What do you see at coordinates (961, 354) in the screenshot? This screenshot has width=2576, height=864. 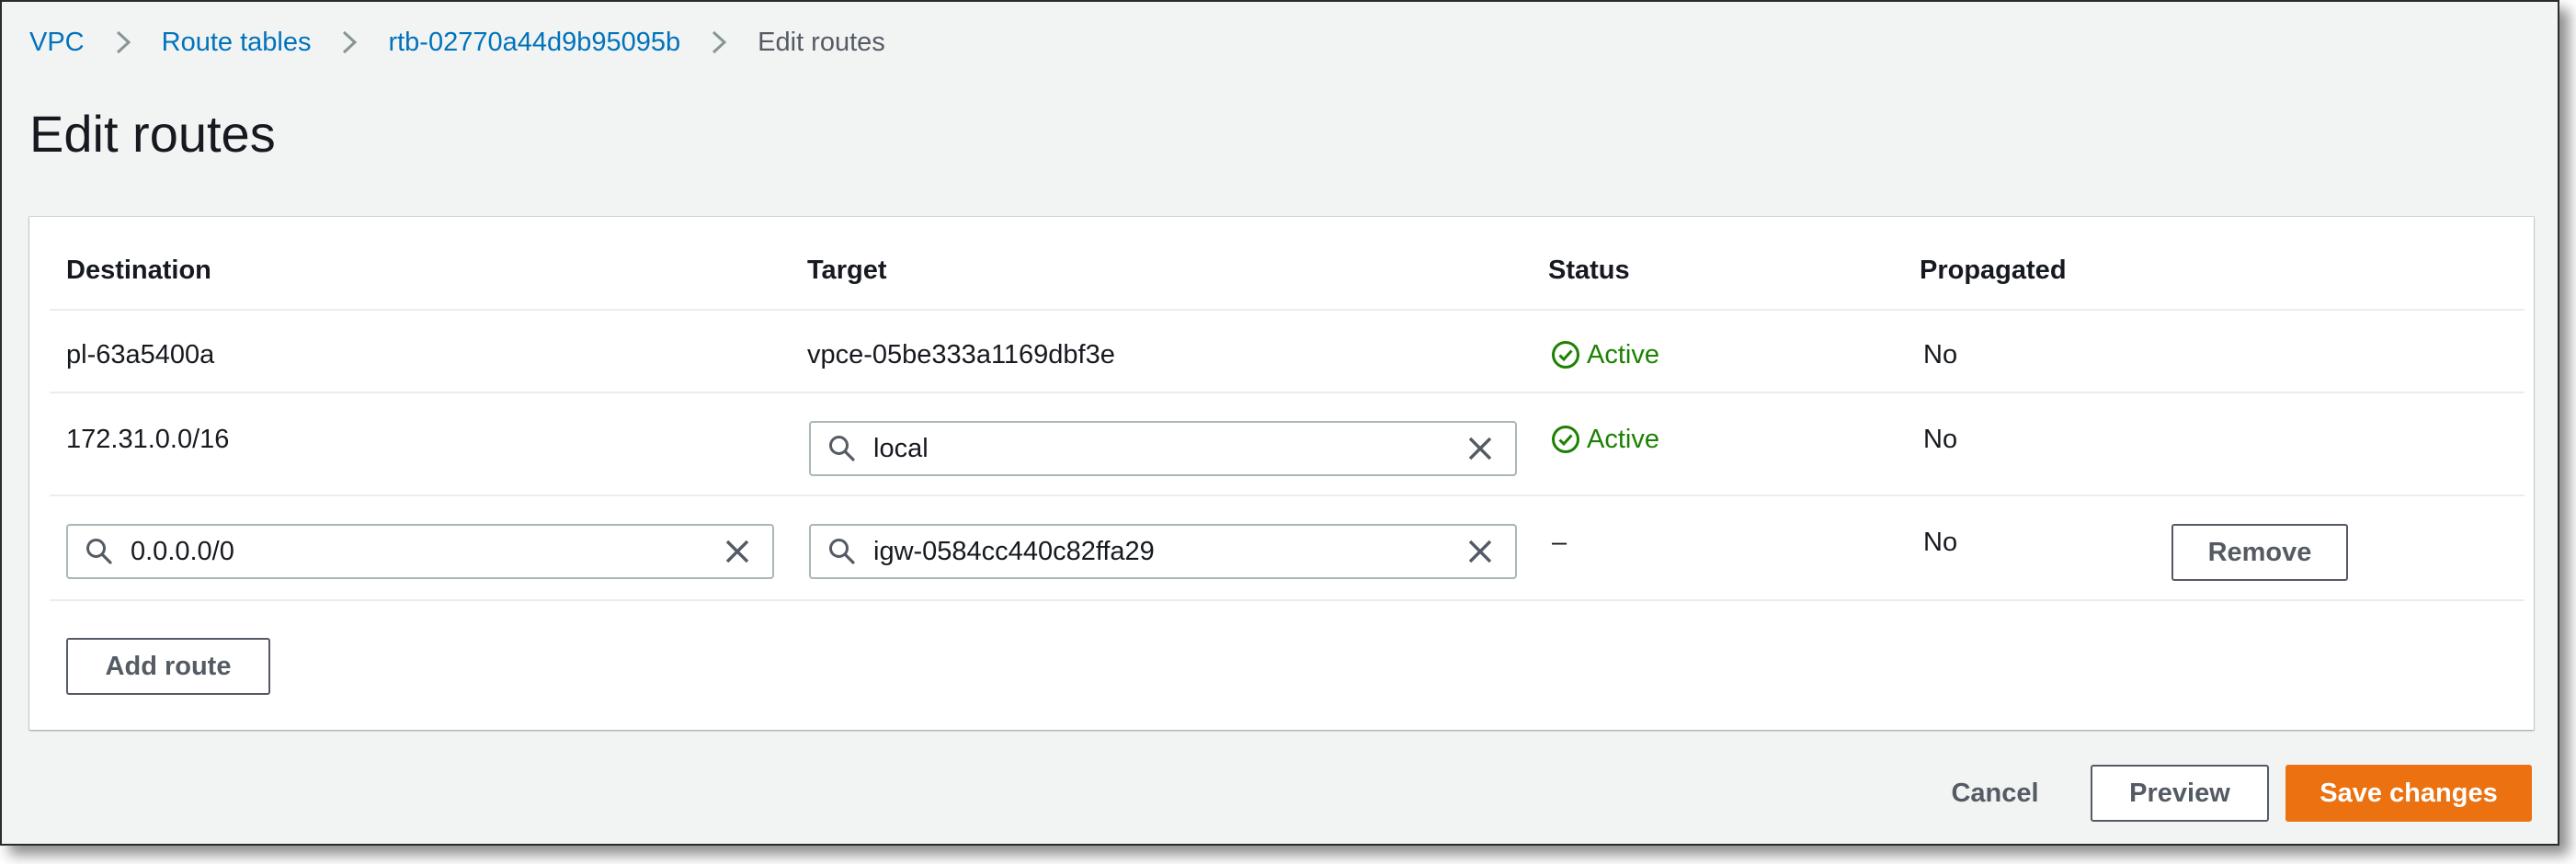 I see `route-target-value: vpce-05be333a1169dbf3e` at bounding box center [961, 354].